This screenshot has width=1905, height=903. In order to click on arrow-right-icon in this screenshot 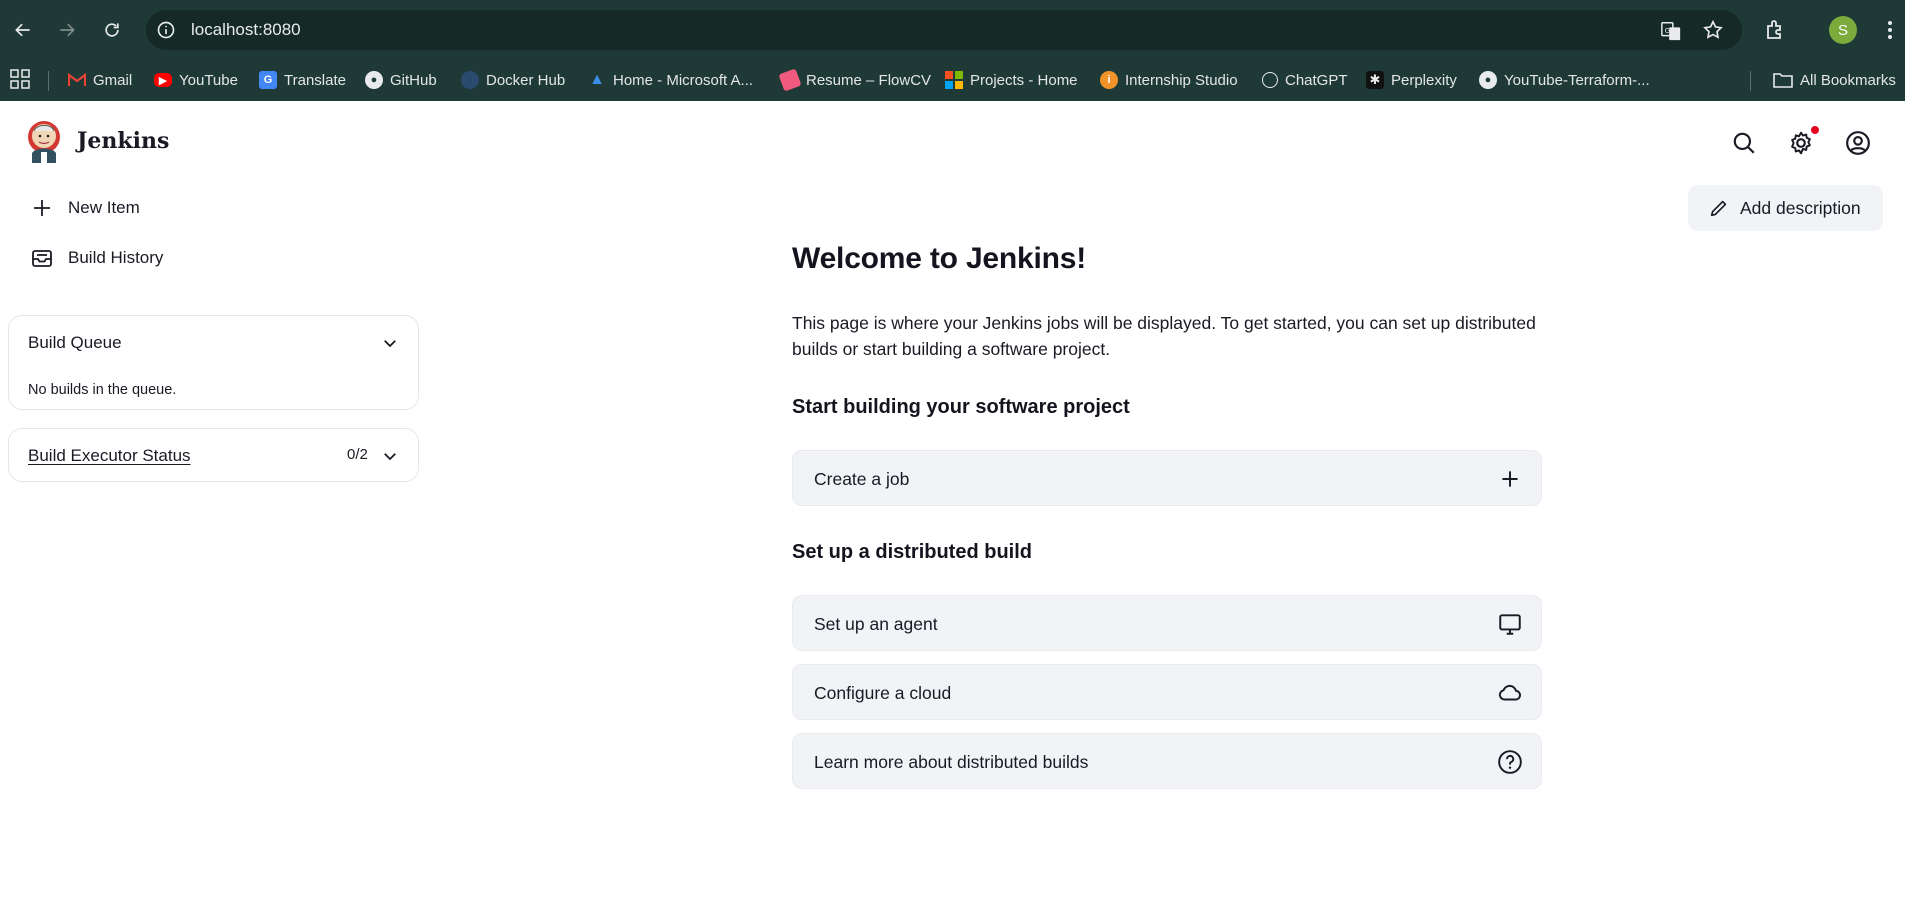, I will do `click(67, 30)`.